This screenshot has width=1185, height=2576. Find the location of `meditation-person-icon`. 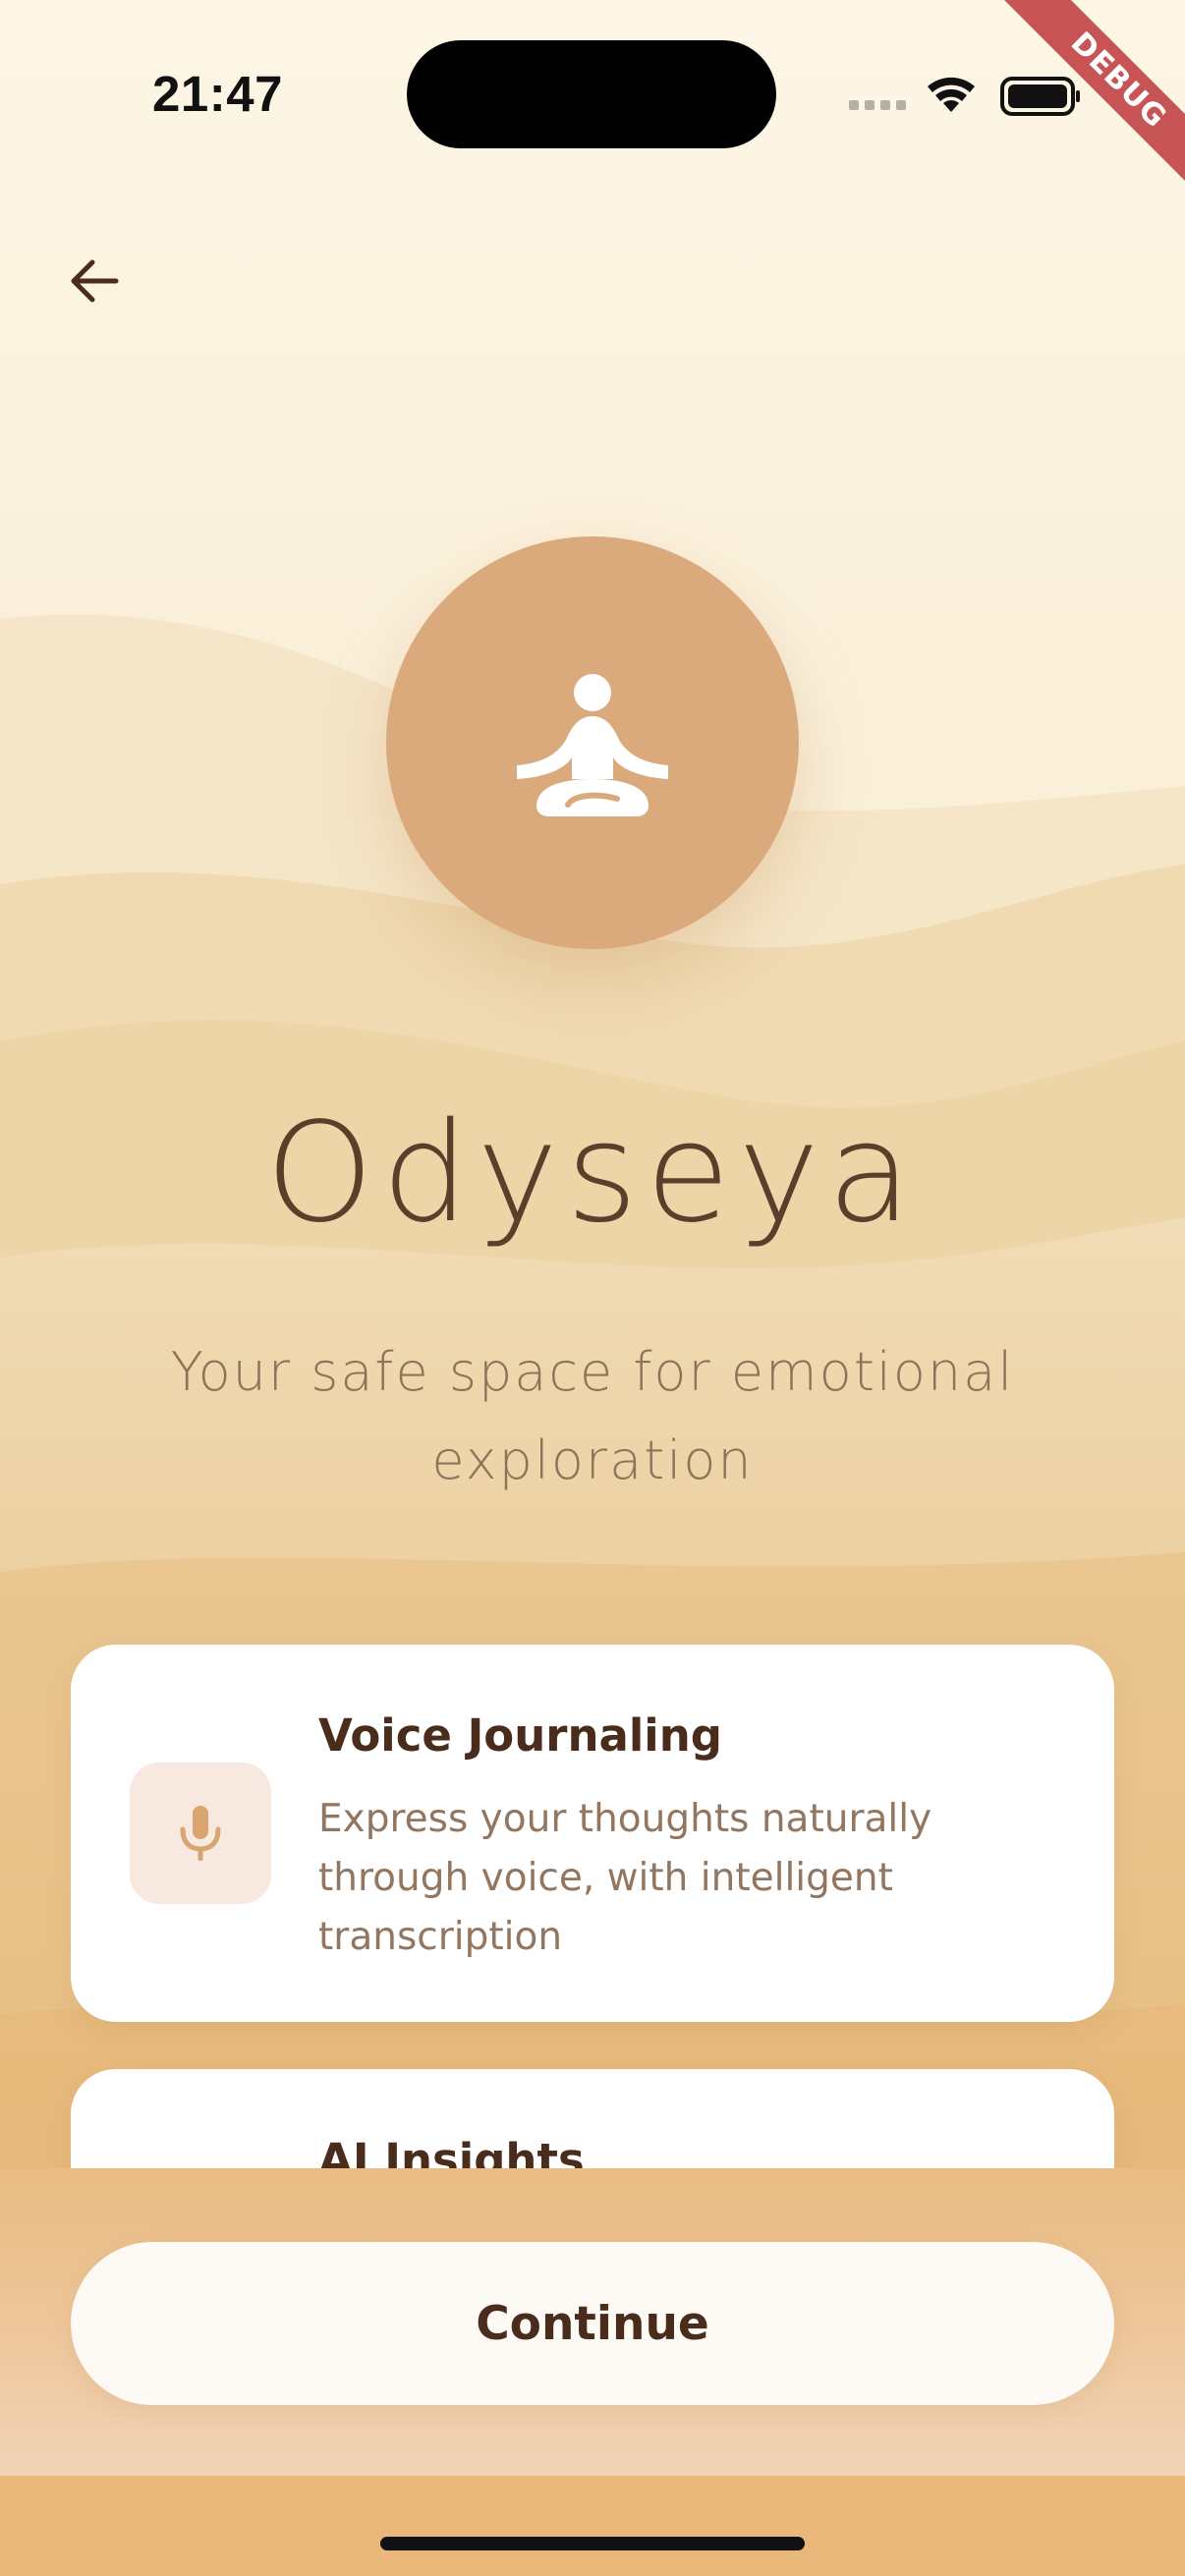

meditation-person-icon is located at coordinates (592, 745).